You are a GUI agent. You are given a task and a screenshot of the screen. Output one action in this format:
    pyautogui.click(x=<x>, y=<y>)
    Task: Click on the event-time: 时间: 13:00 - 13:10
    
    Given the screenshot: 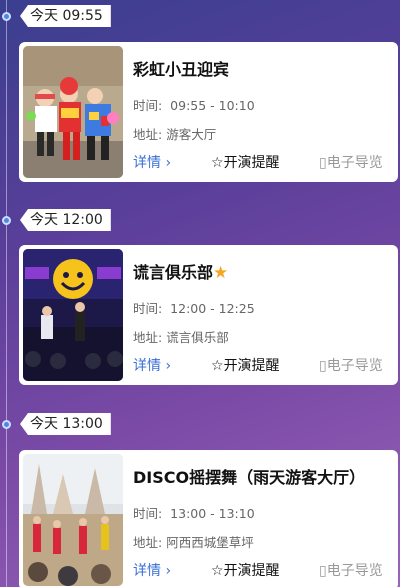 What is the action you would take?
    pyautogui.click(x=194, y=513)
    